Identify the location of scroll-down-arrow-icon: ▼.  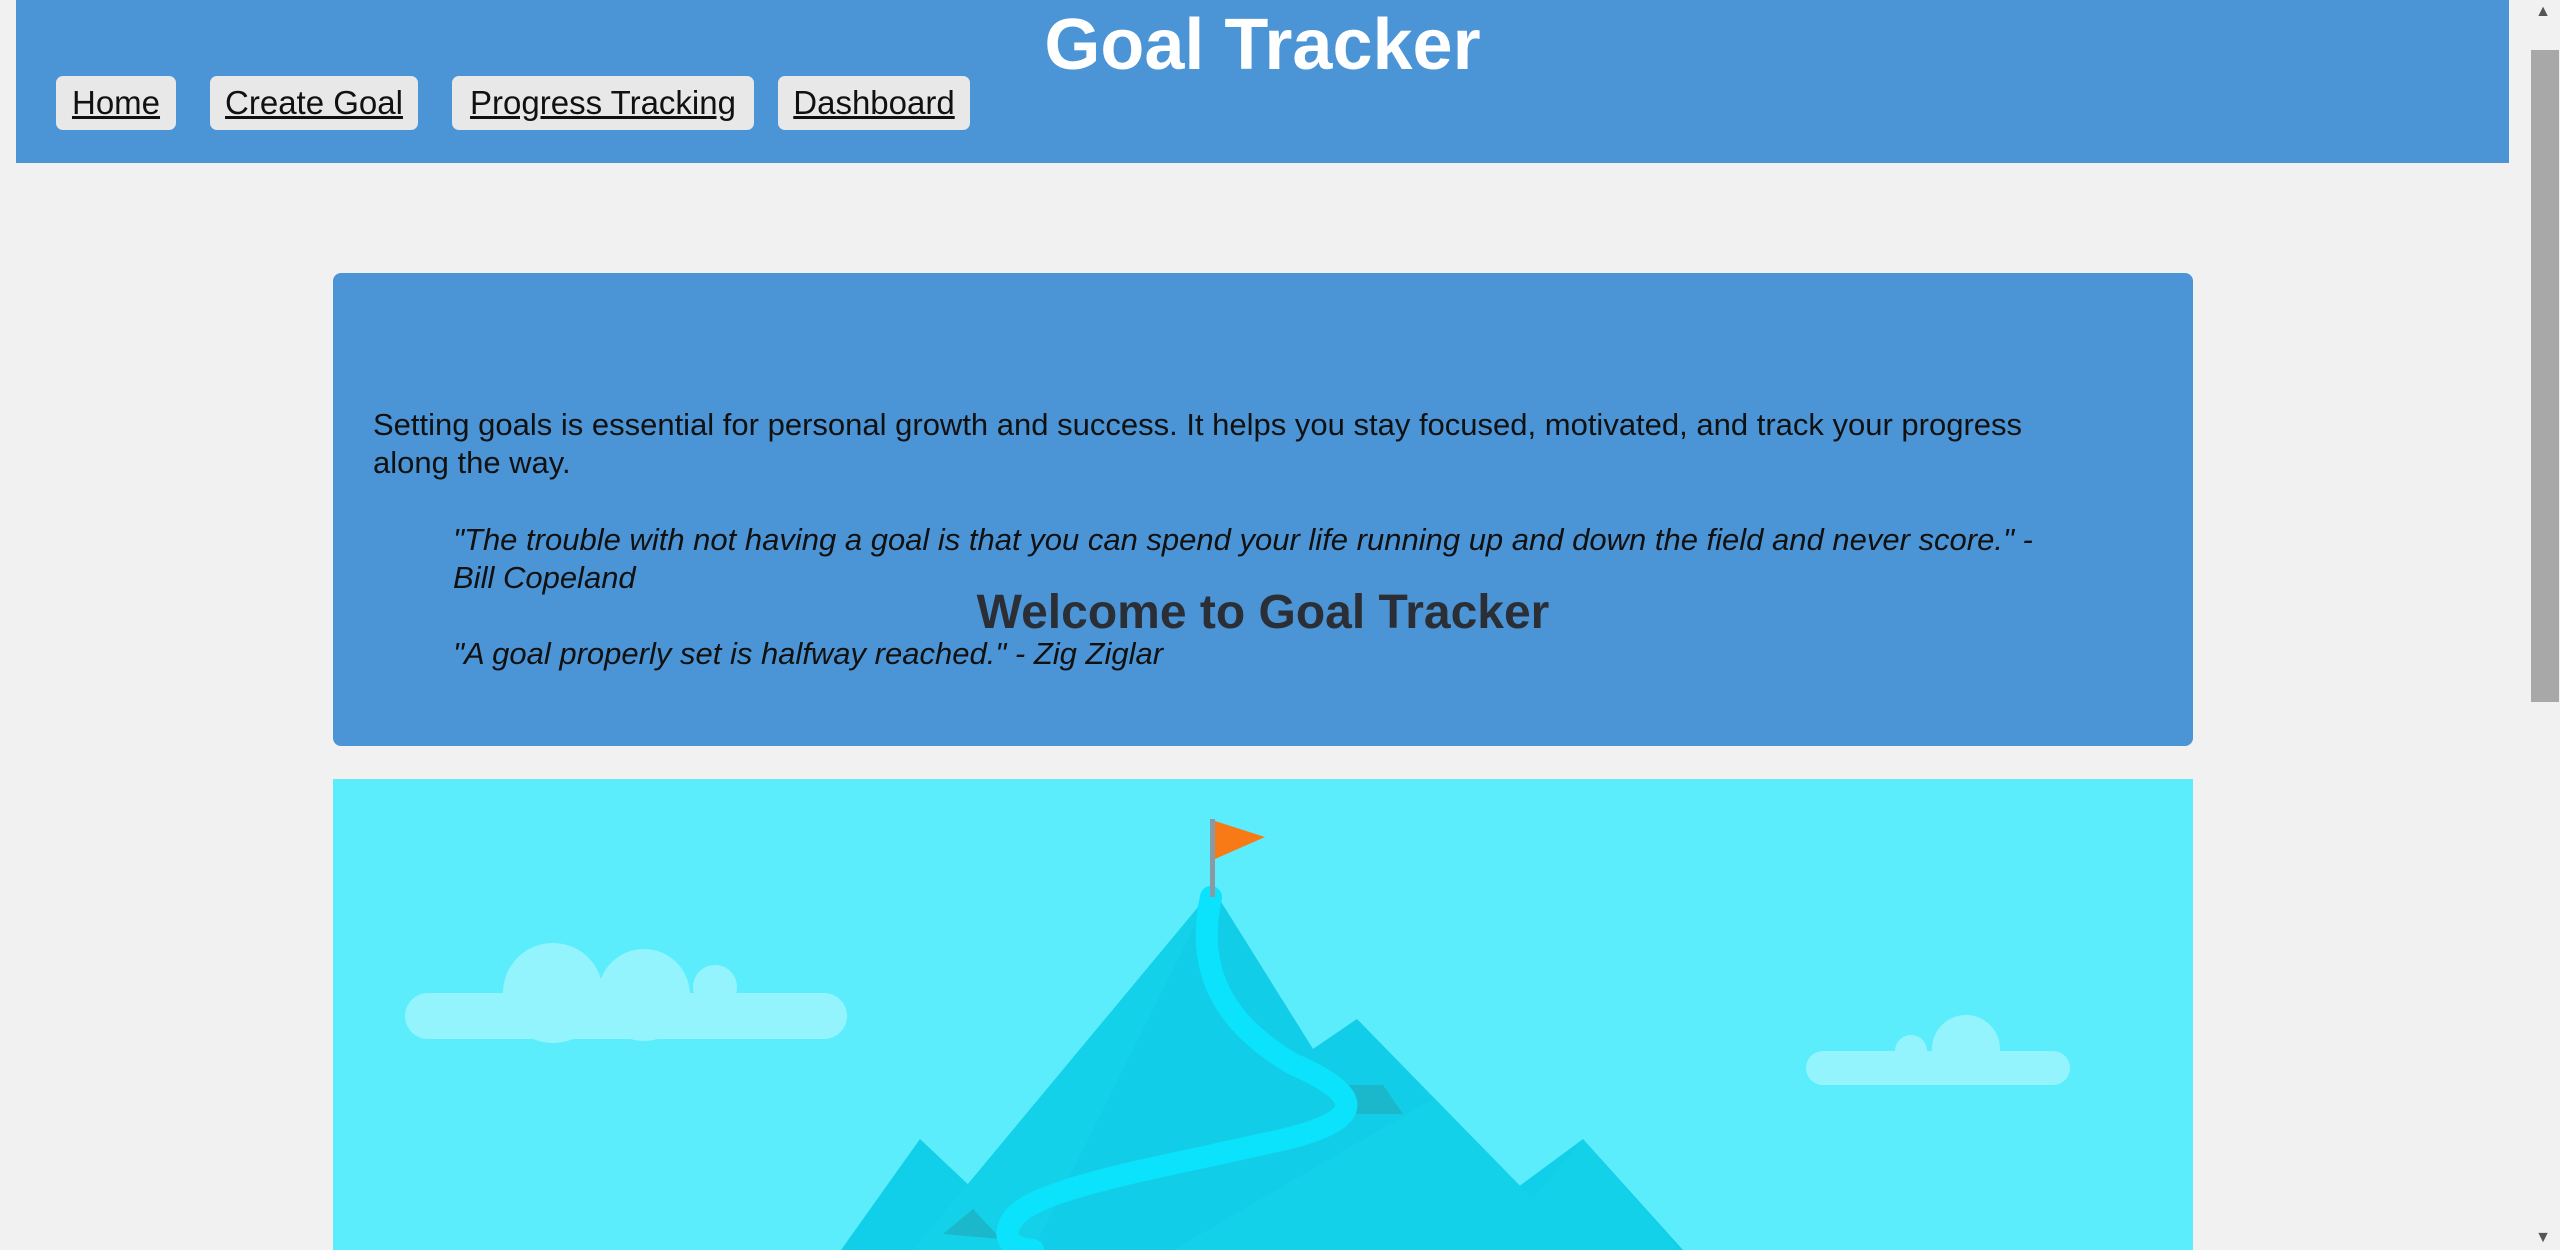
(2543, 1238).